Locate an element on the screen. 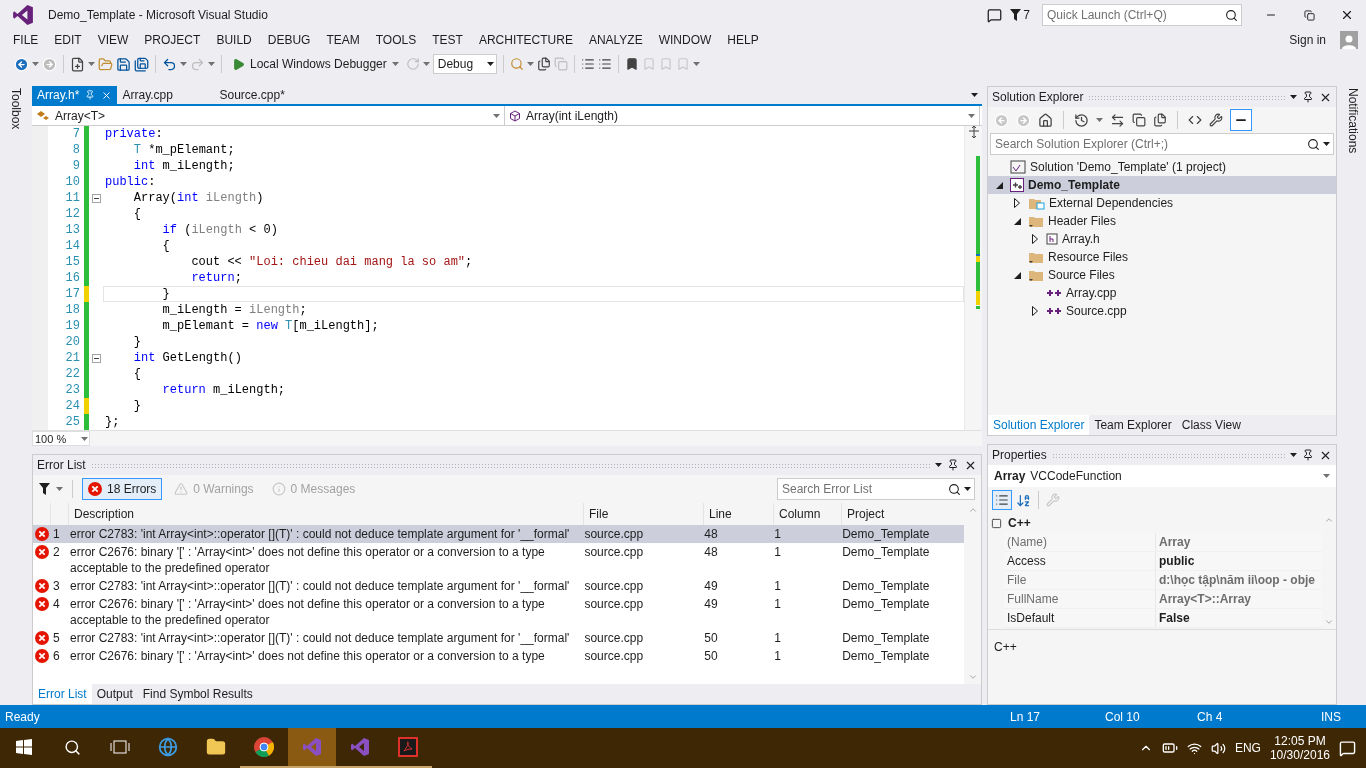 This screenshot has width=1366, height=768. configuration-dropdown: Debug is located at coordinates (465, 64).